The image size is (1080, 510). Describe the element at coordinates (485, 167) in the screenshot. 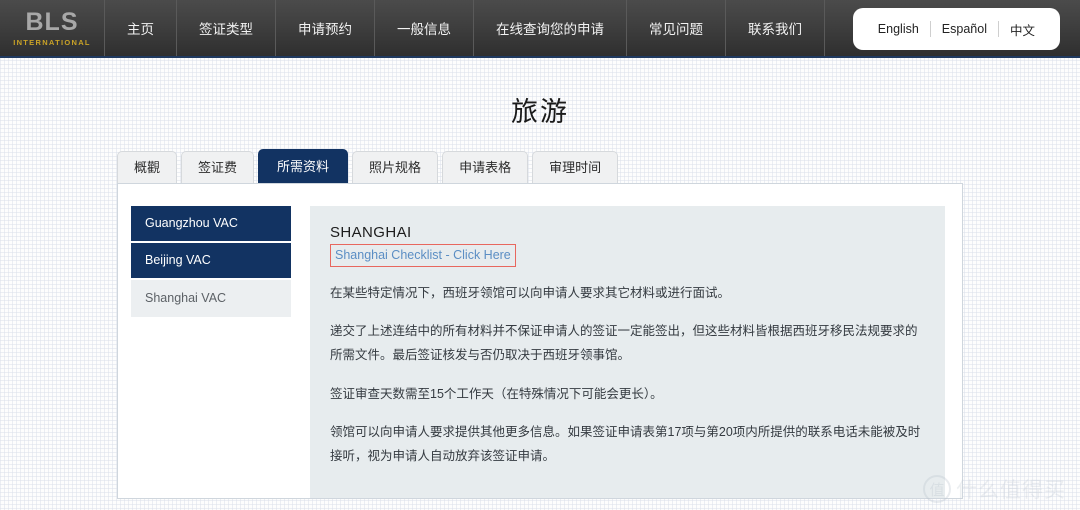

I see `tab-application-form: 申请表格` at that location.